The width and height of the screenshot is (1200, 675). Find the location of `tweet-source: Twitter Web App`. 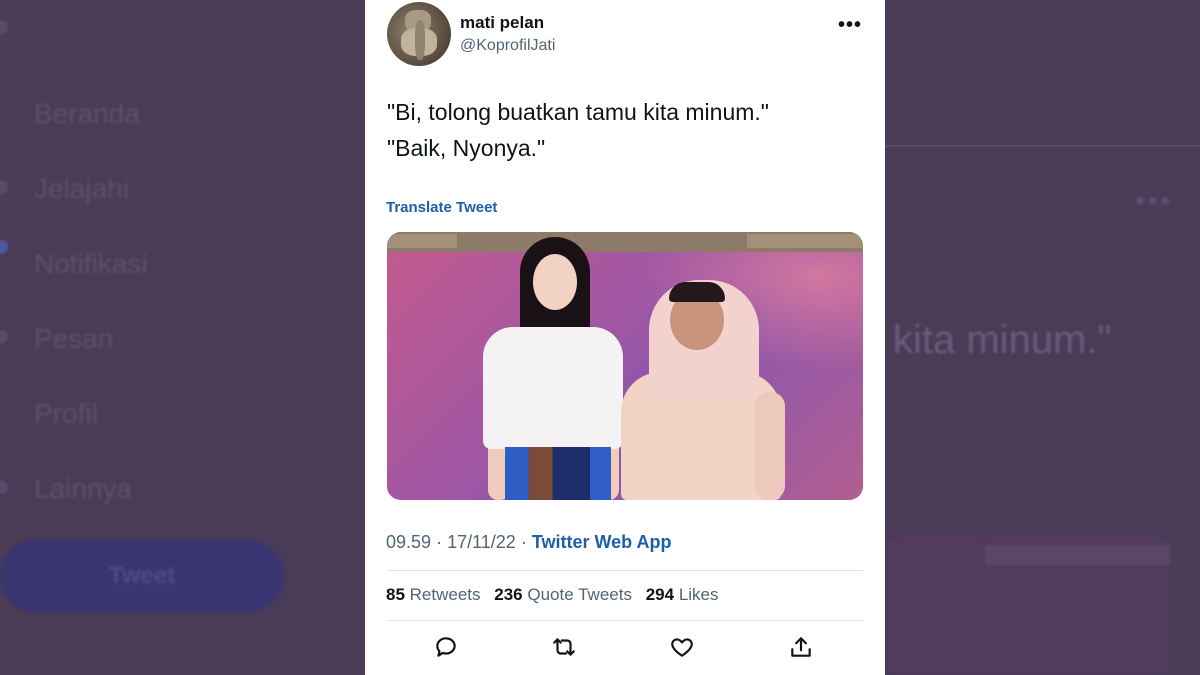

tweet-source: Twitter Web App is located at coordinates (602, 542).